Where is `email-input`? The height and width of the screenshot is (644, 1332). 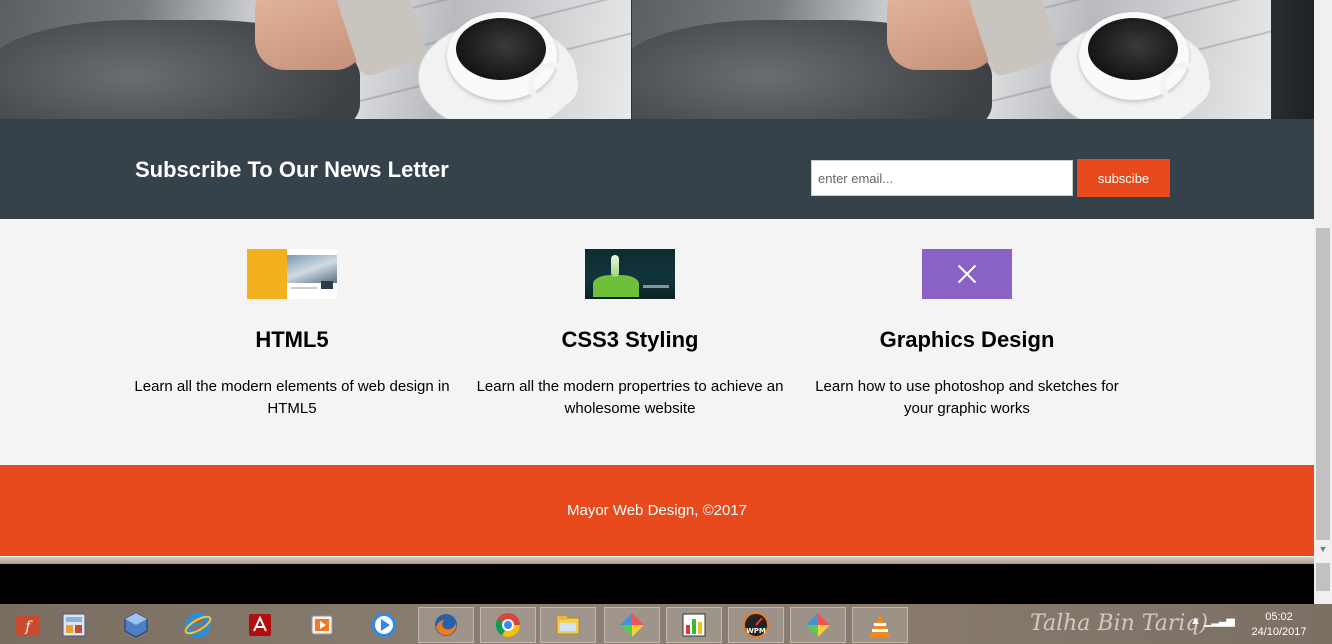 email-input is located at coordinates (942, 178).